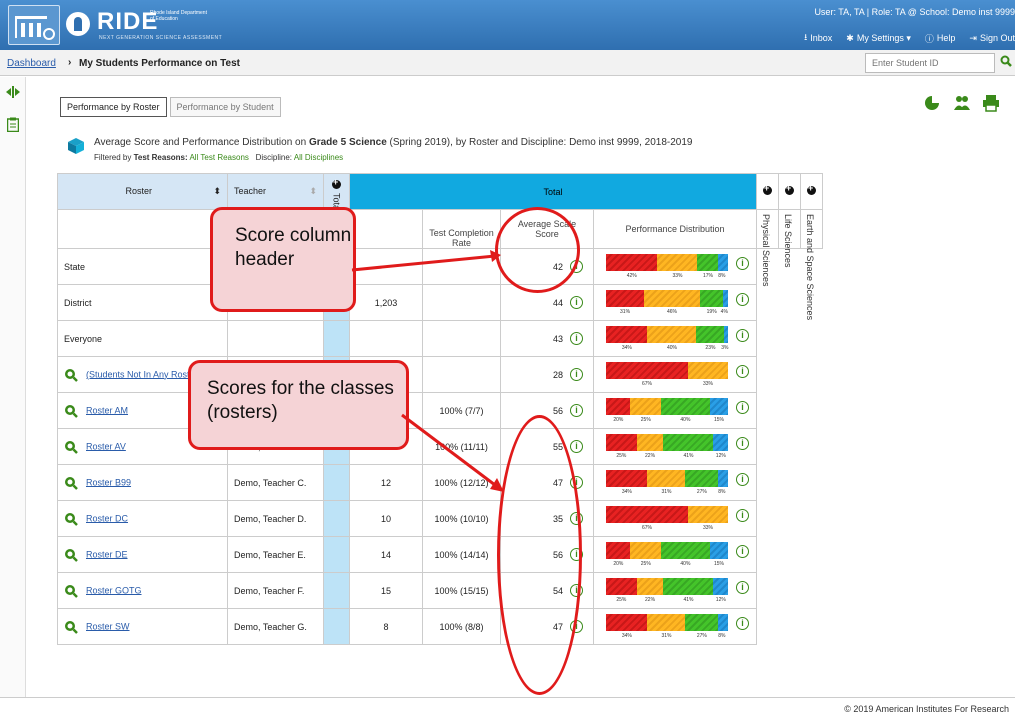 The image size is (1015, 719). I want to click on clipboard-icon, so click(13, 124).